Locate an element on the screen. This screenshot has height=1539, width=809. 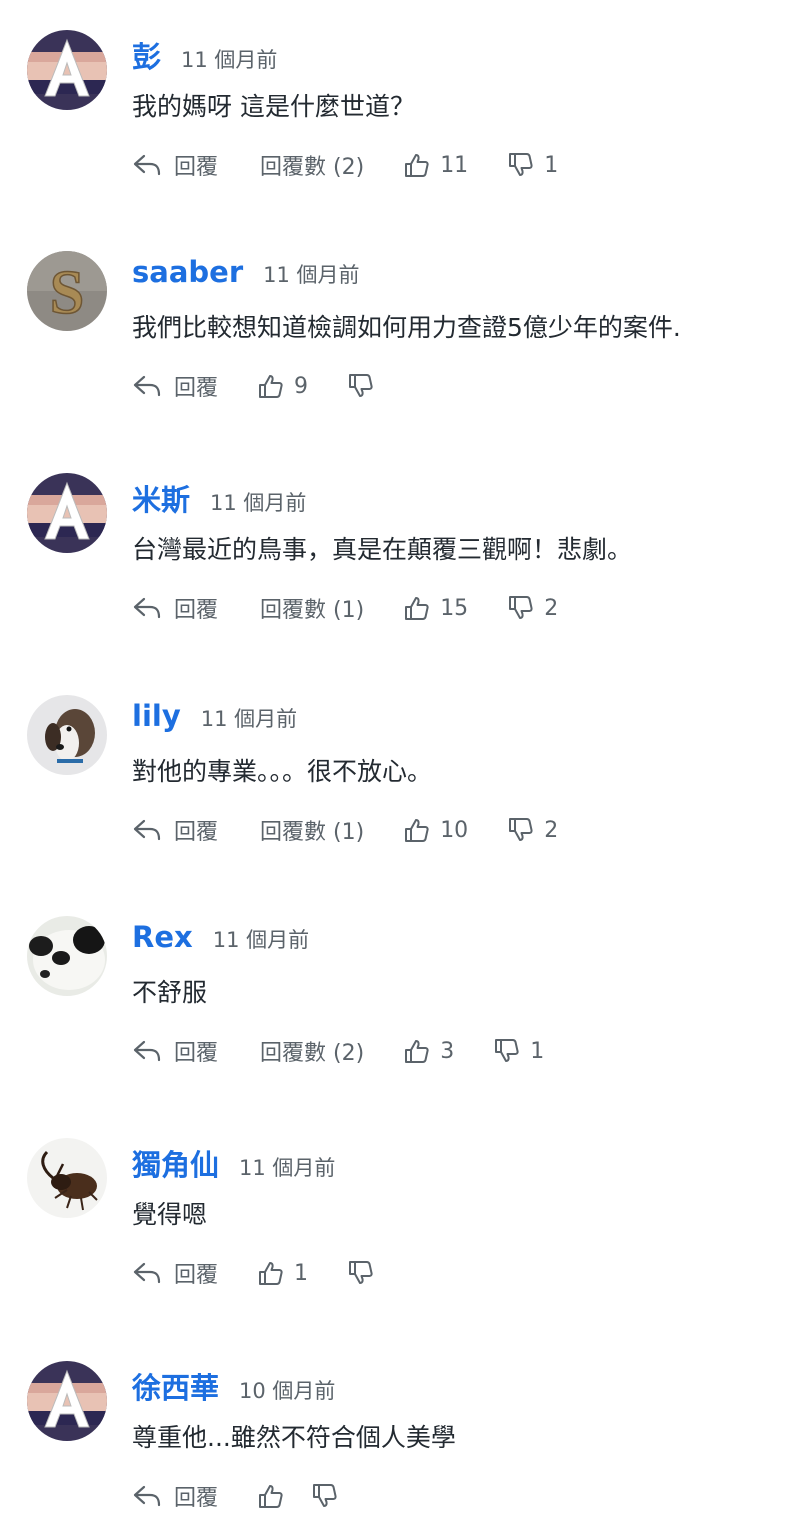
comment-actions: 回覆 is located at coordinates (235, 1496).